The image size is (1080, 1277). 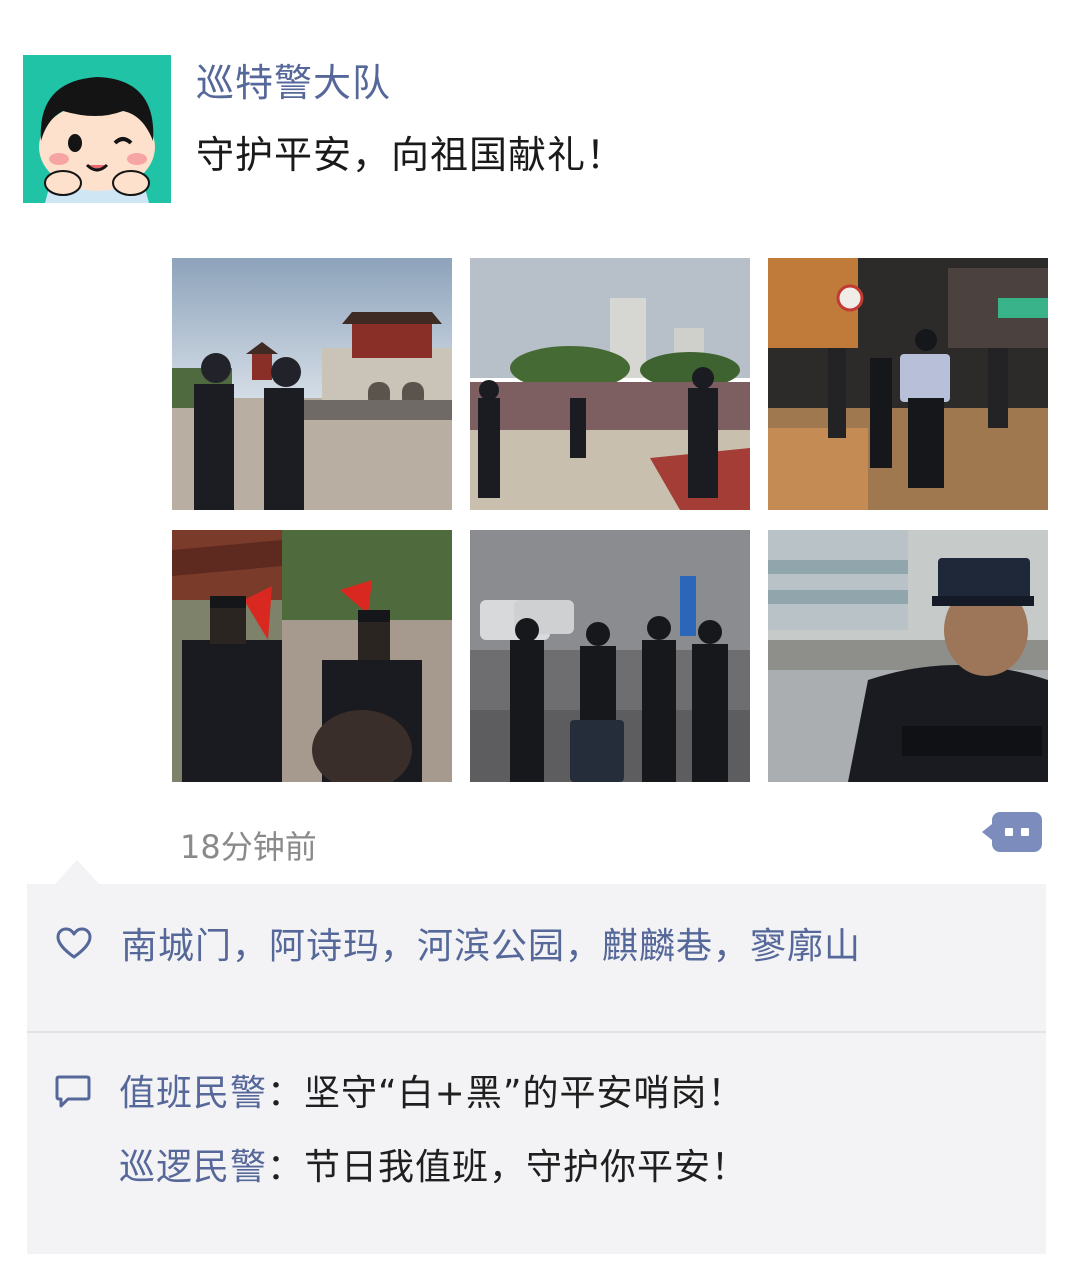 What do you see at coordinates (987, 832) in the screenshot?
I see `more-actions-tip` at bounding box center [987, 832].